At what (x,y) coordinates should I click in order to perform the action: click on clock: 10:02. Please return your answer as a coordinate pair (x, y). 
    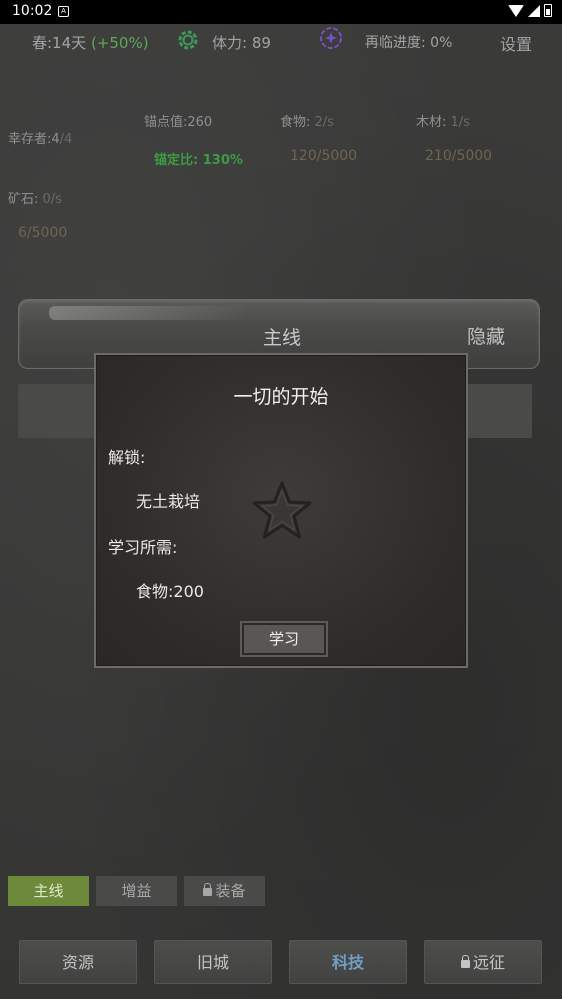
    Looking at the image, I should click on (32, 11).